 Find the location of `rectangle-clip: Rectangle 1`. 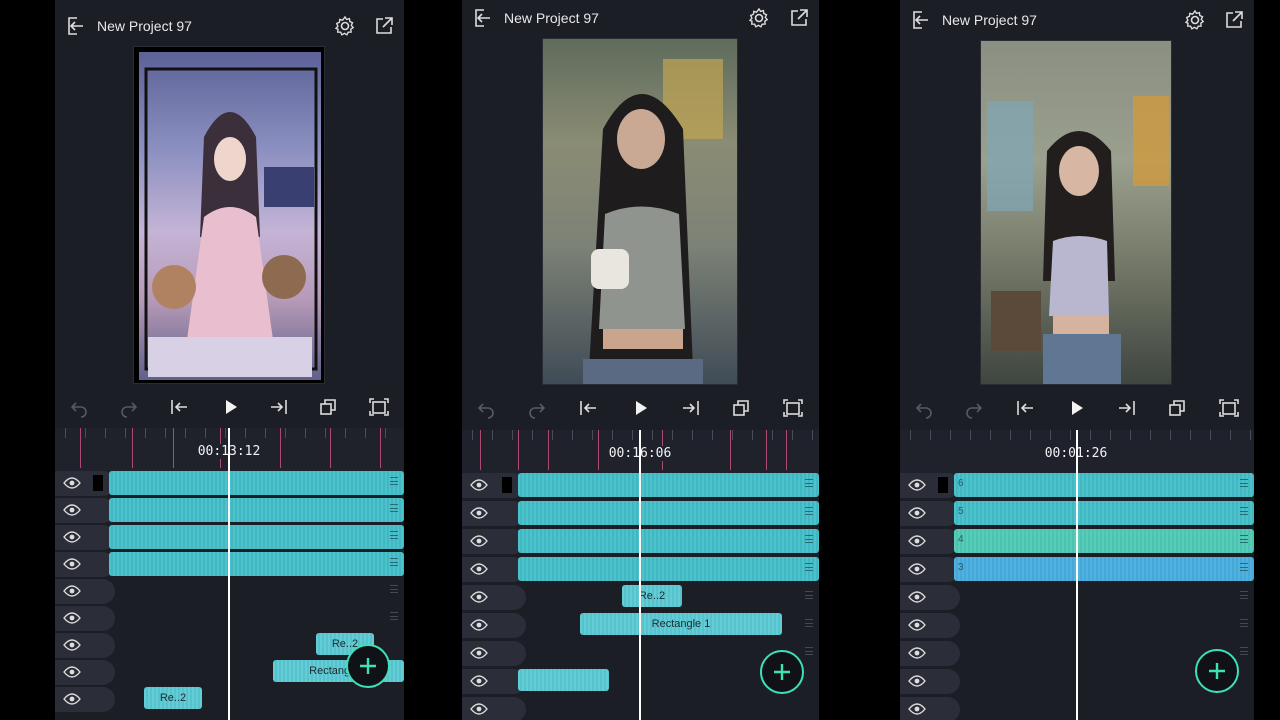

rectangle-clip: Rectangle 1 is located at coordinates (681, 624).